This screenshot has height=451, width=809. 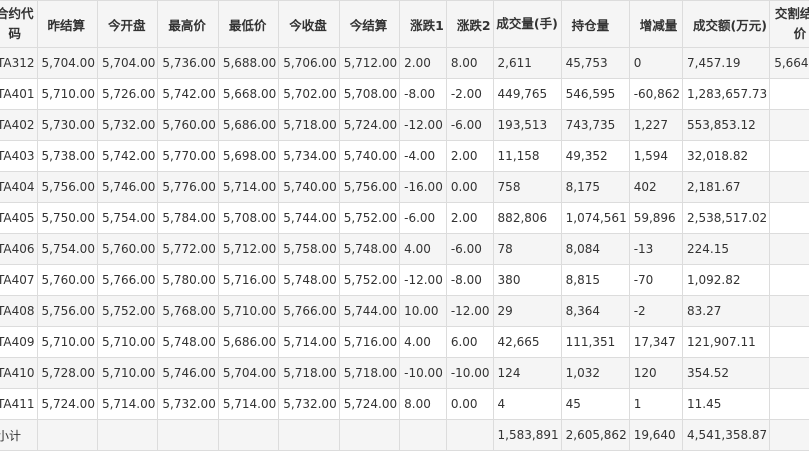 What do you see at coordinates (248, 342) in the screenshot?
I see `table-cell: 5,686.00` at bounding box center [248, 342].